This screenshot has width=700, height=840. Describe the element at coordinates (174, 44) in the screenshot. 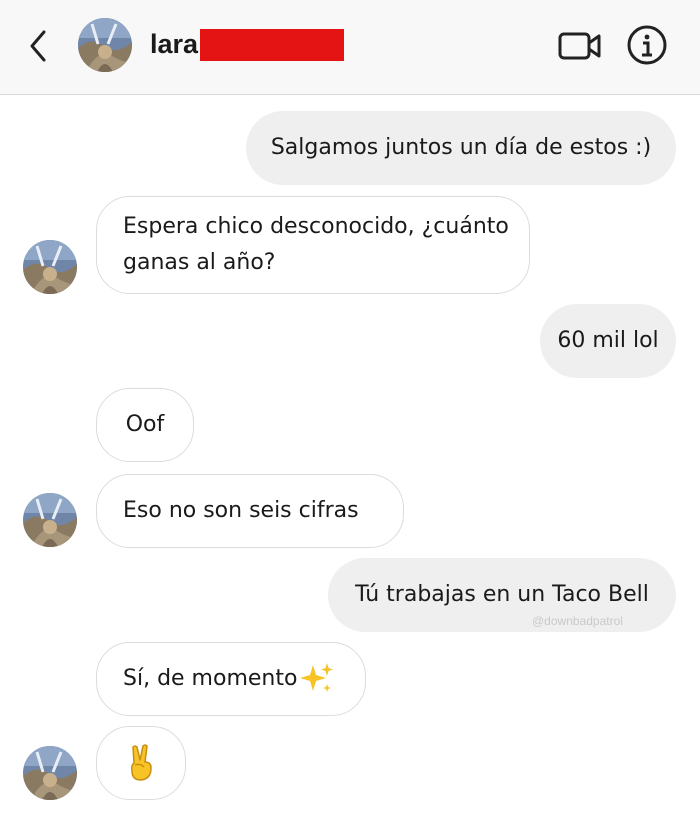

I see `contact-name: lara` at that location.